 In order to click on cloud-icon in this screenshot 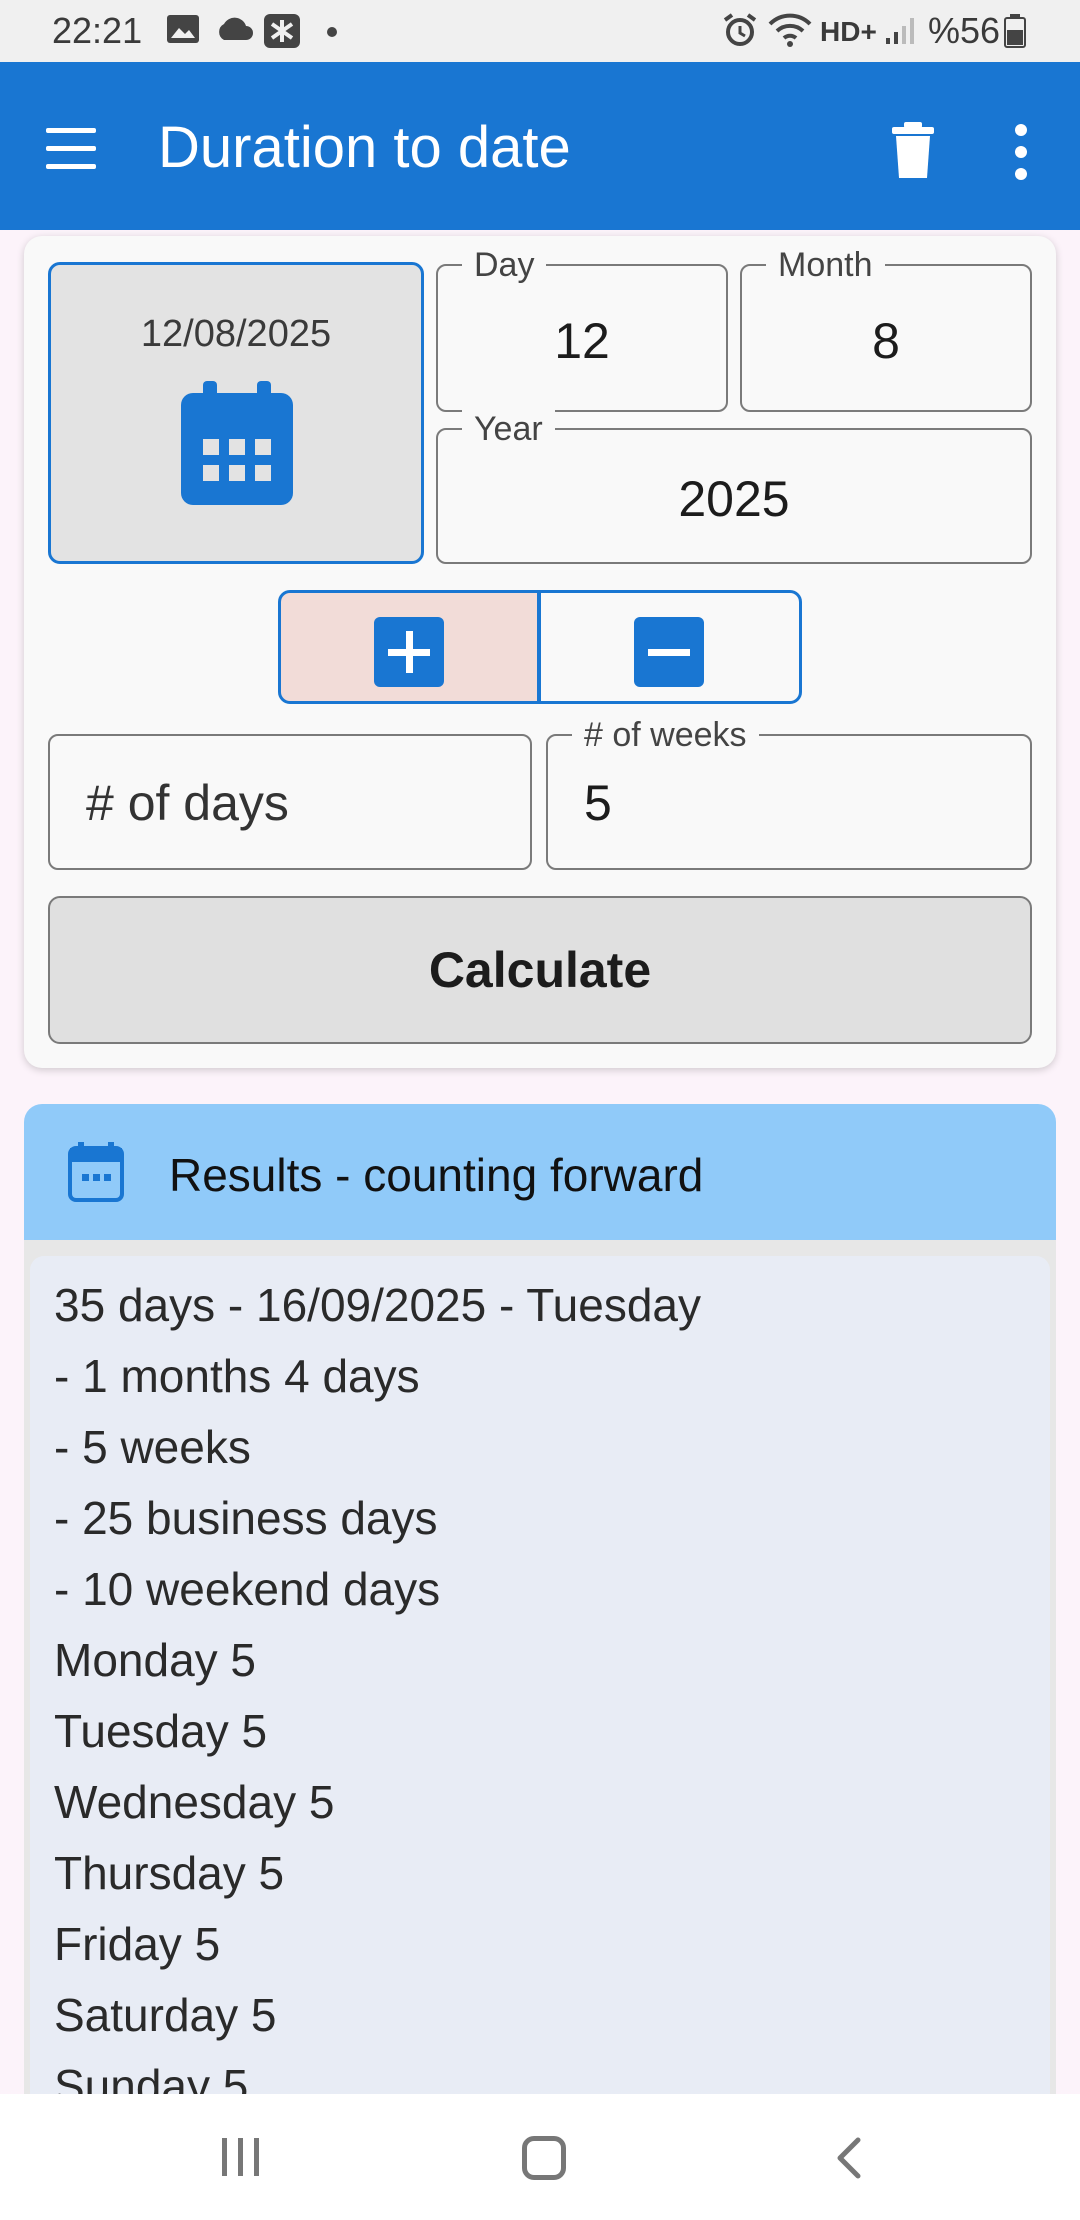, I will do `click(236, 28)`.